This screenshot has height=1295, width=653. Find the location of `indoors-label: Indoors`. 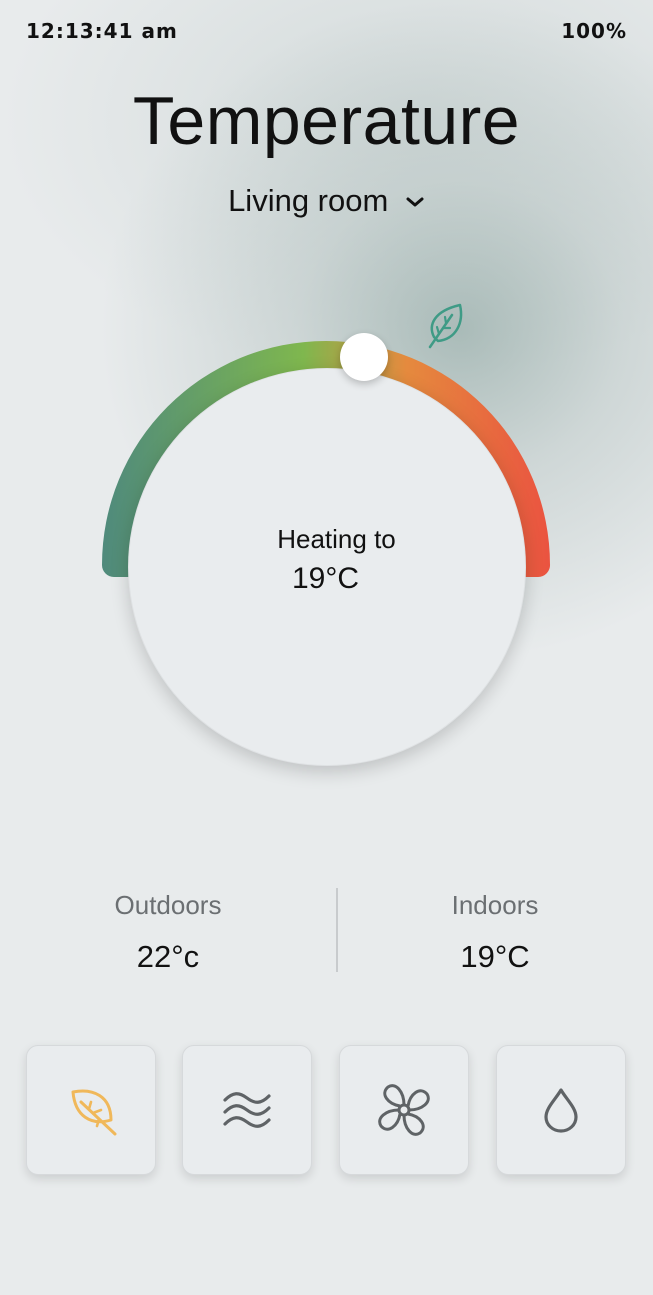

indoors-label: Indoors is located at coordinates (495, 905).